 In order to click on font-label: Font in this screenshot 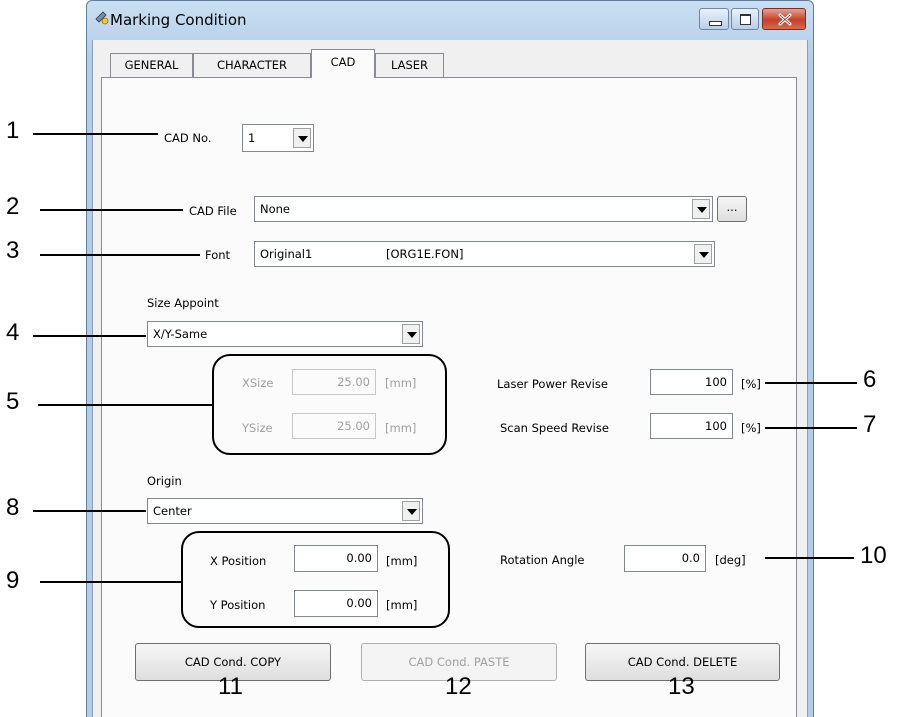, I will do `click(218, 255)`.